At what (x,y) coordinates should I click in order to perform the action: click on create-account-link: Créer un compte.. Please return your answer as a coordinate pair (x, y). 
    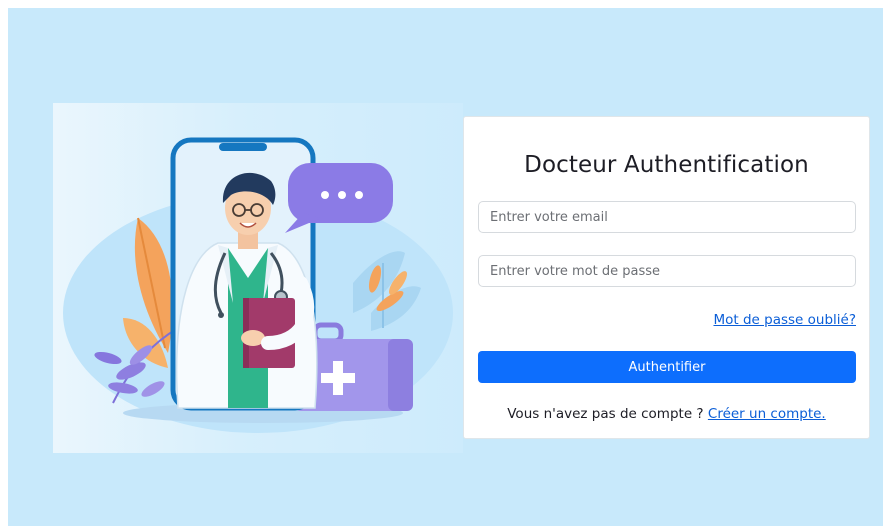
    Looking at the image, I should click on (767, 414).